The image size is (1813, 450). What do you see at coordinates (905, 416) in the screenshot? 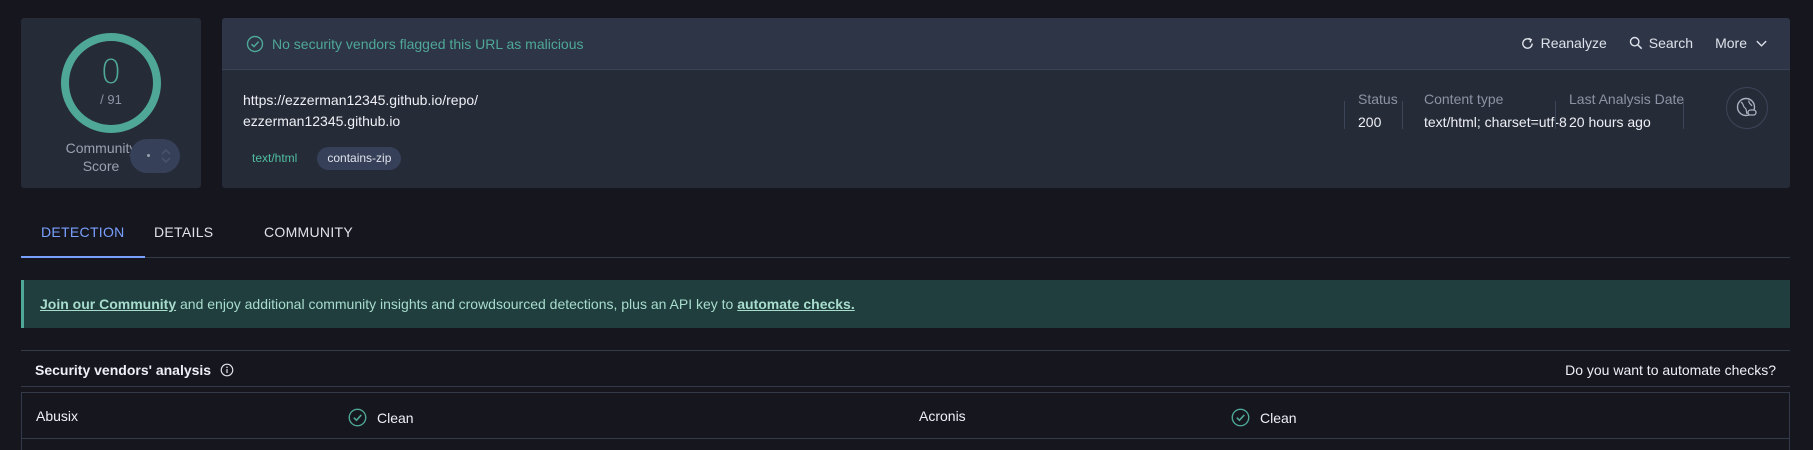
I see `table-row: Abusix Clean Acronis Clean` at bounding box center [905, 416].